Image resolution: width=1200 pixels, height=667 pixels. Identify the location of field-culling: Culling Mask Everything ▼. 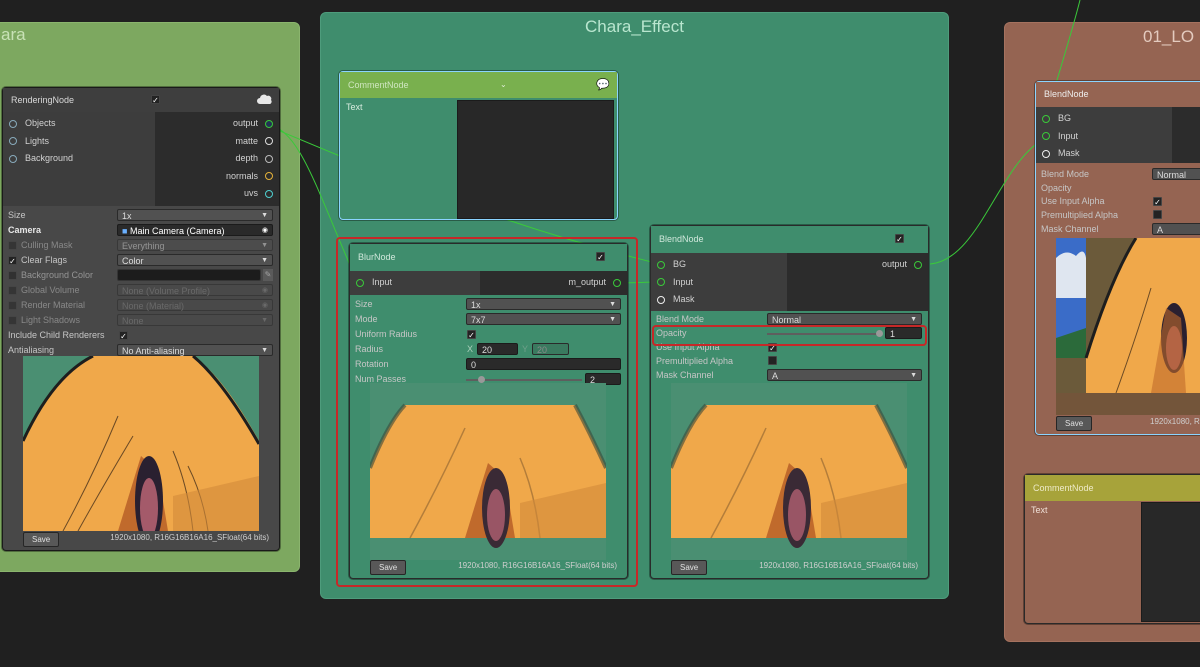
(141, 245).